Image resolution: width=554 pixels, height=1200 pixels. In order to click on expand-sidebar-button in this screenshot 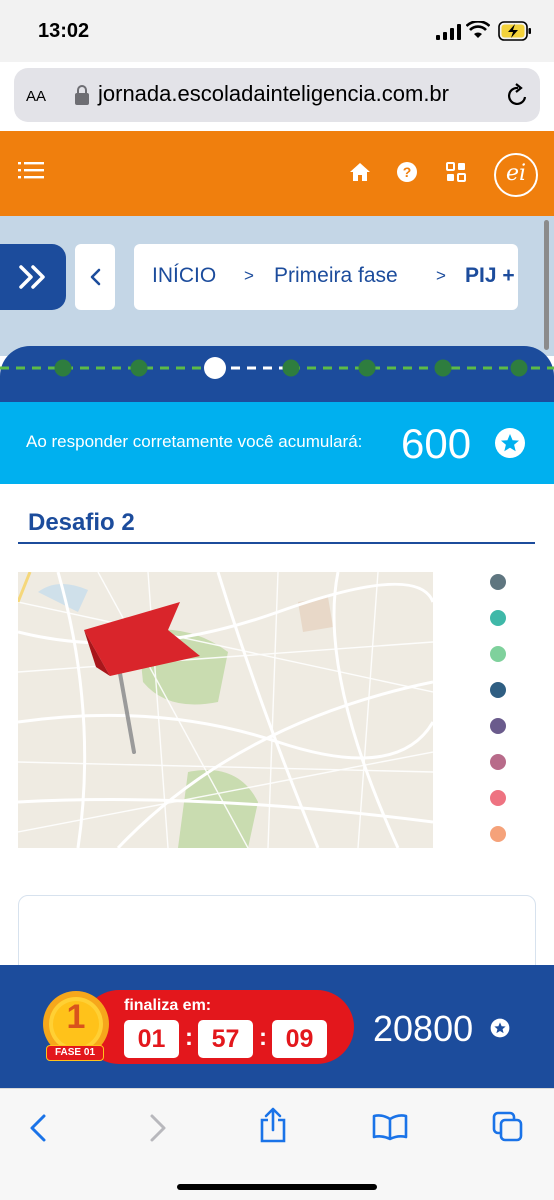, I will do `click(33, 277)`.